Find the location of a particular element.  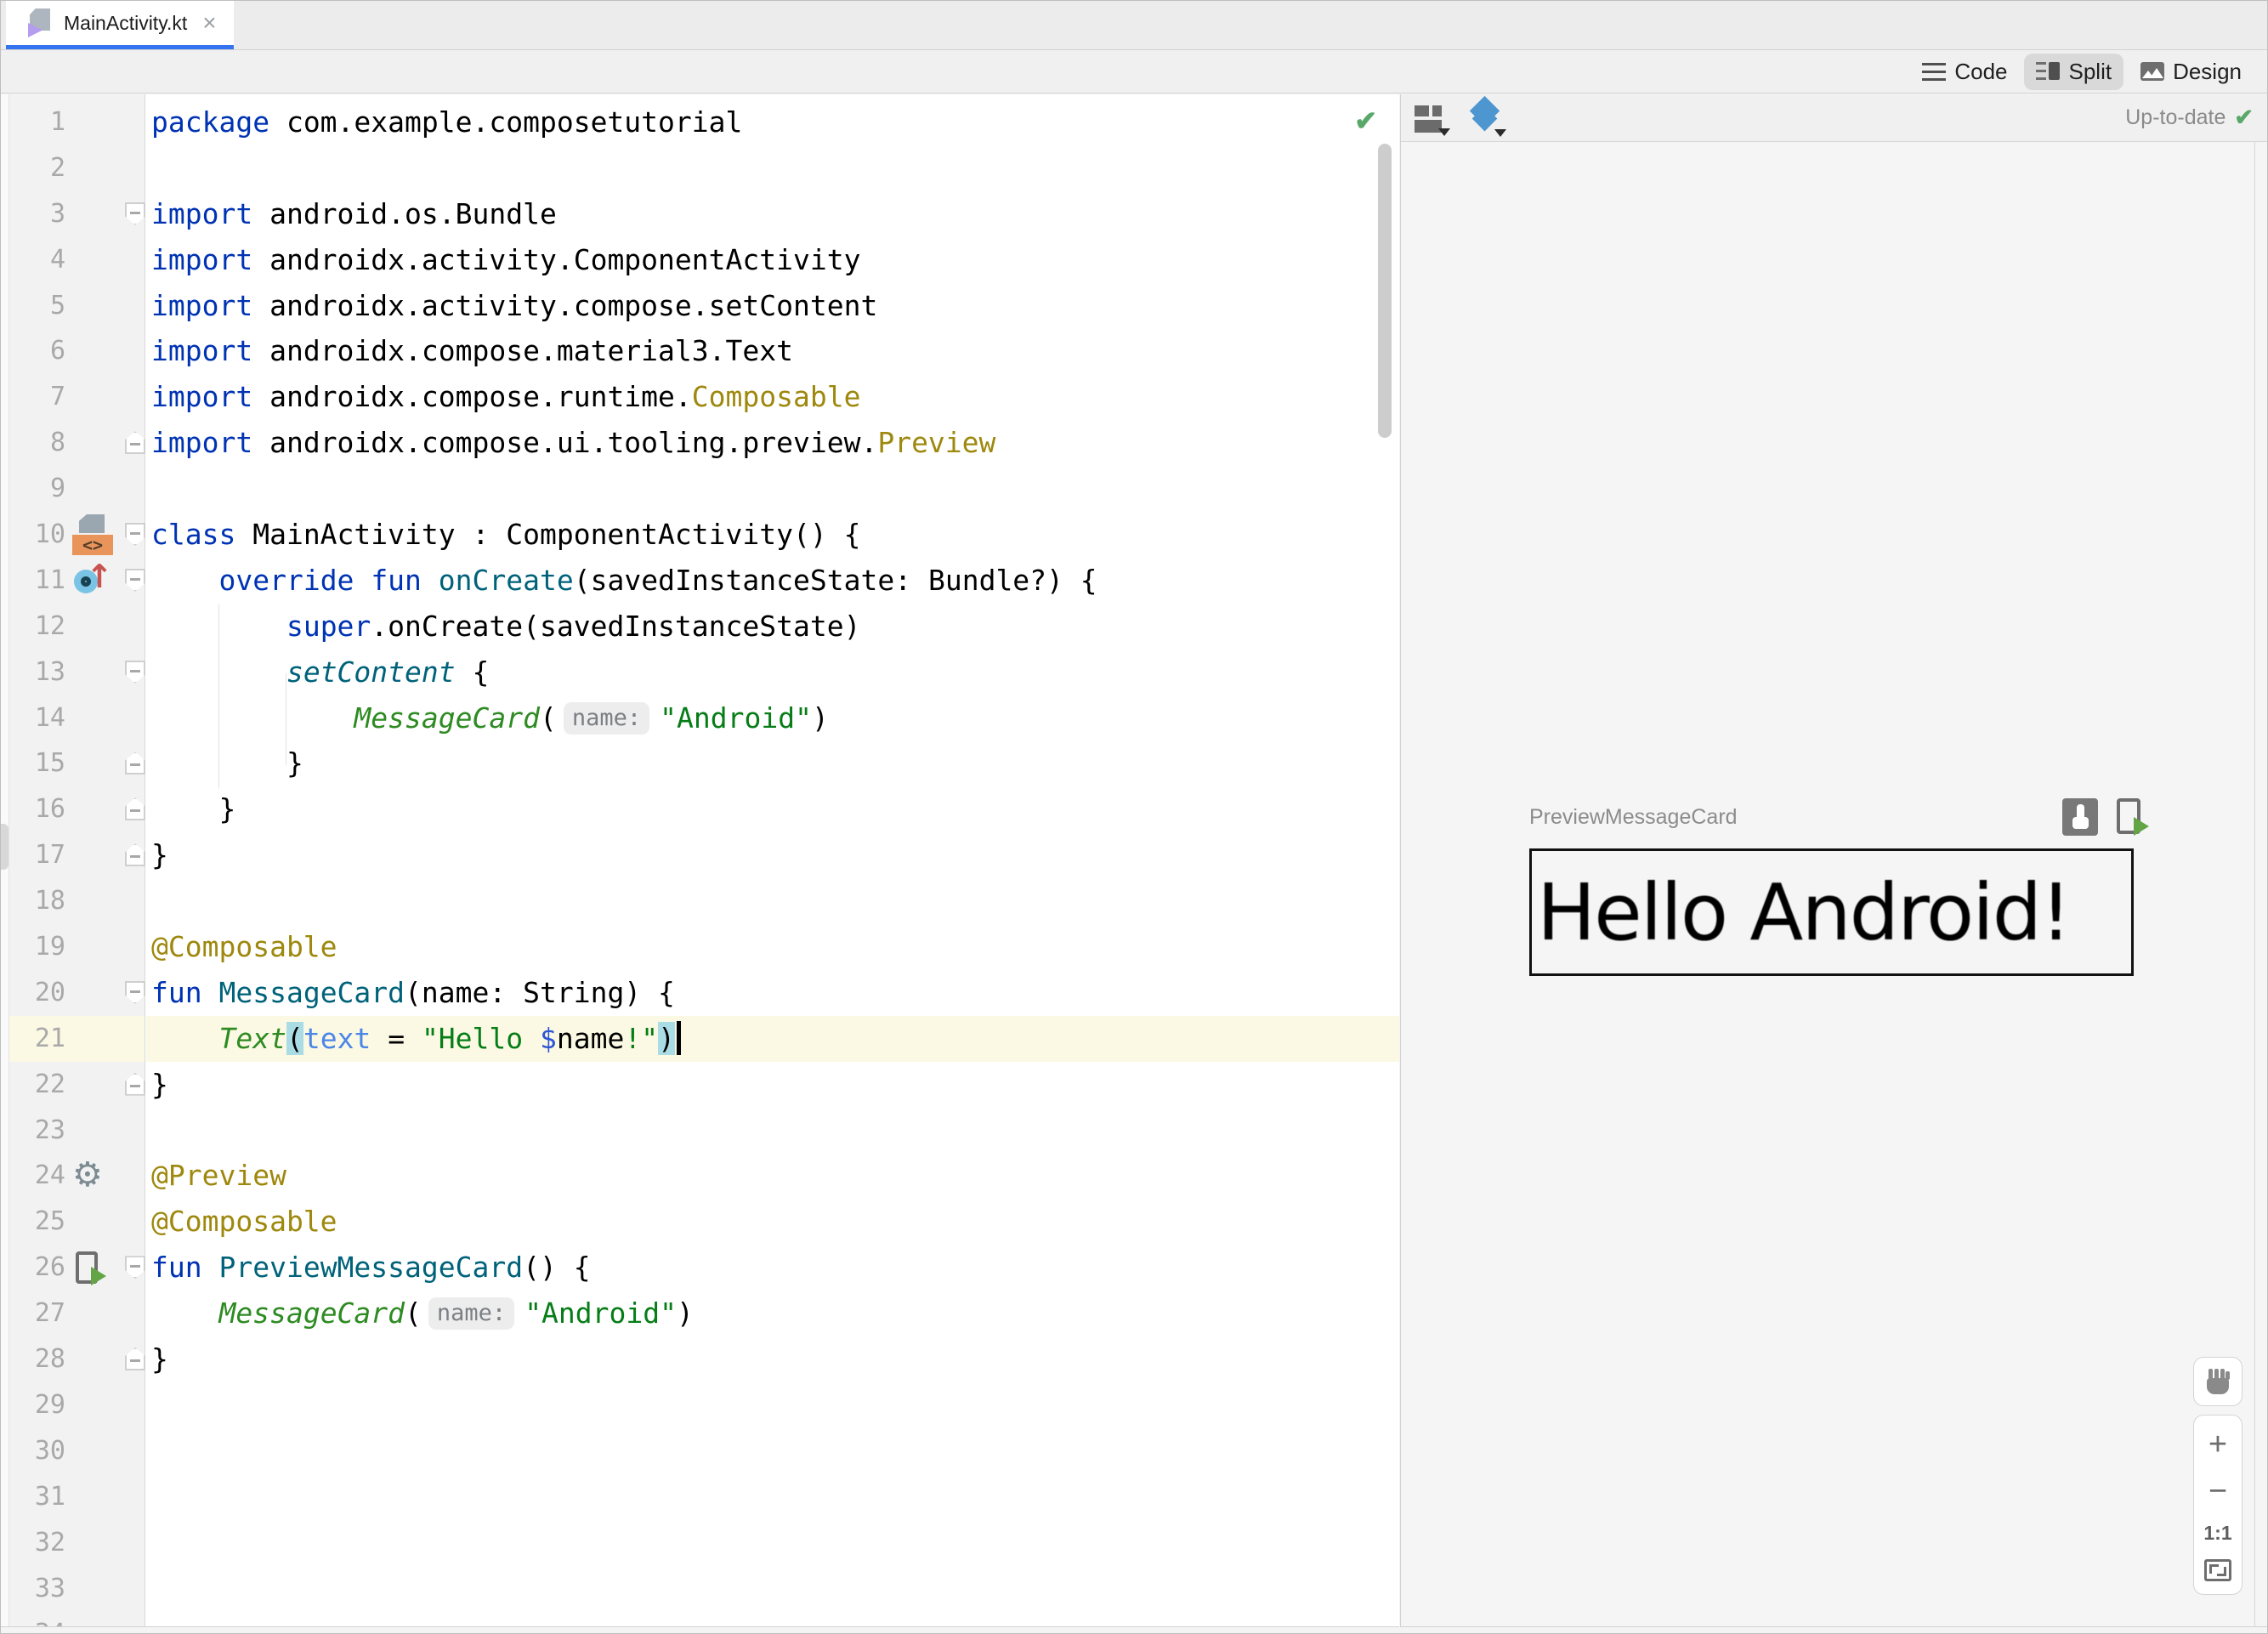

line-number: 25 is located at coordinates (33, 1222).